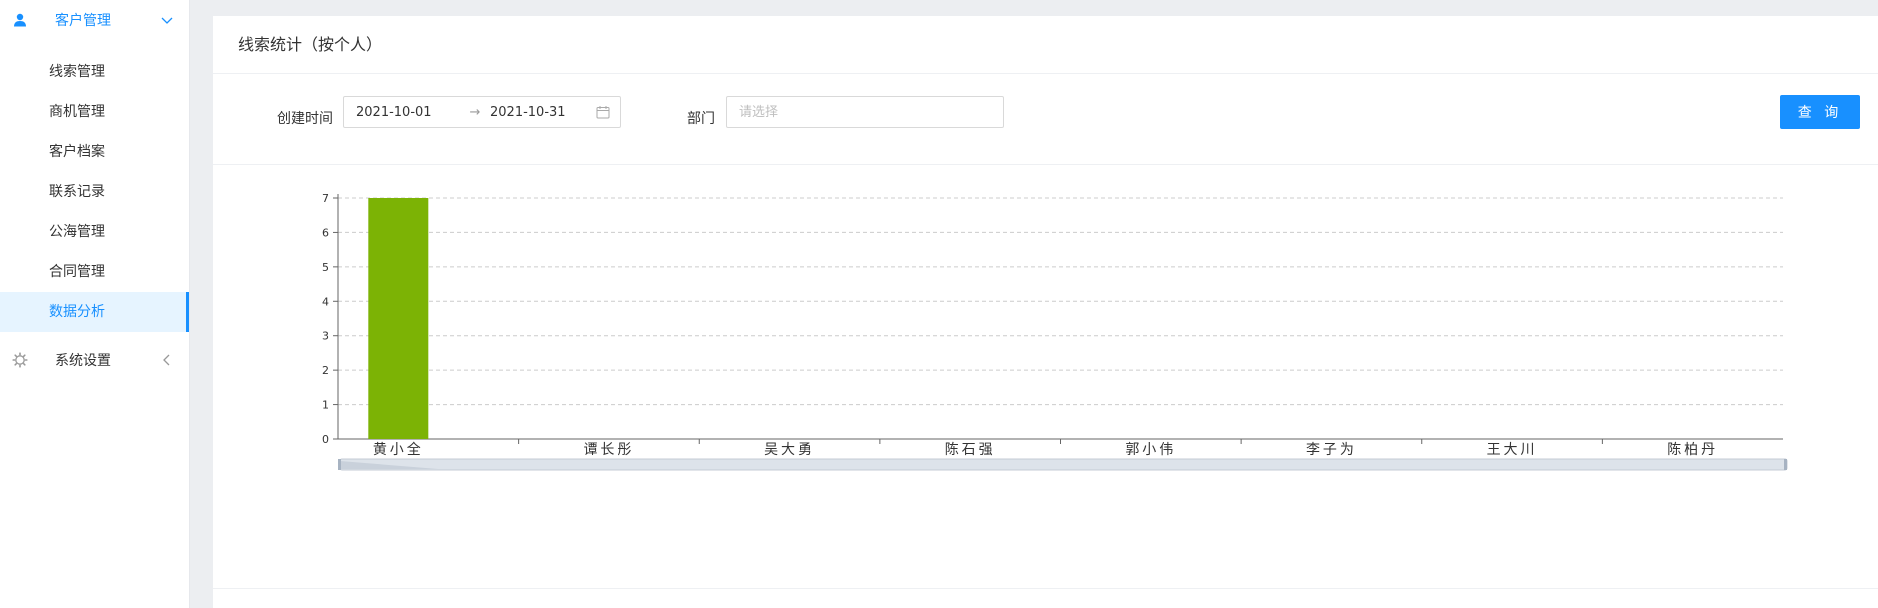 Image resolution: width=1878 pixels, height=608 pixels. What do you see at coordinates (325, 370) in the screenshot?
I see `y-tick-label: 2` at bounding box center [325, 370].